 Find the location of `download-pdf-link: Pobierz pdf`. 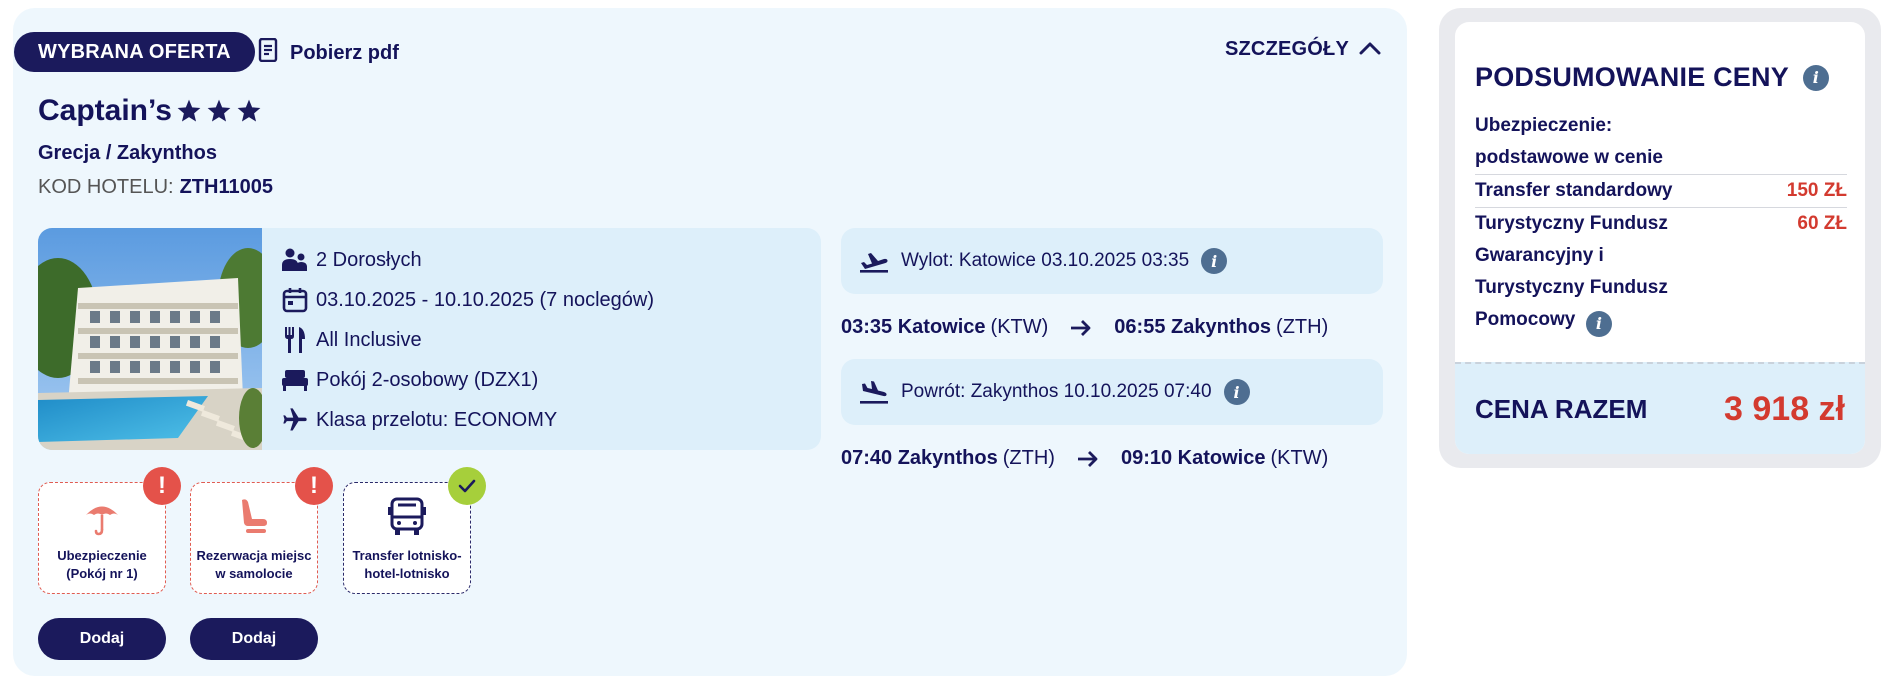

download-pdf-link: Pobierz pdf is located at coordinates (328, 52).